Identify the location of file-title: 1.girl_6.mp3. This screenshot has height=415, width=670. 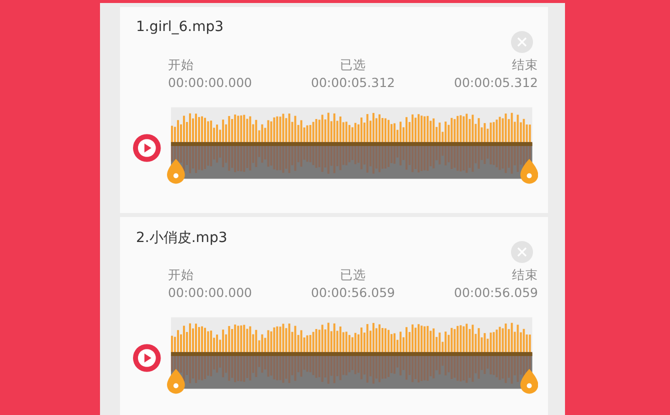
(180, 28).